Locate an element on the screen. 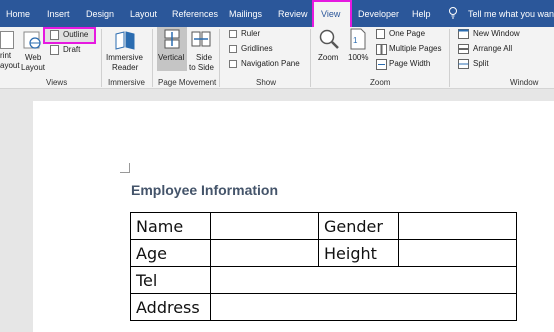 The image size is (554, 332). tab-view: View is located at coordinates (332, 13).